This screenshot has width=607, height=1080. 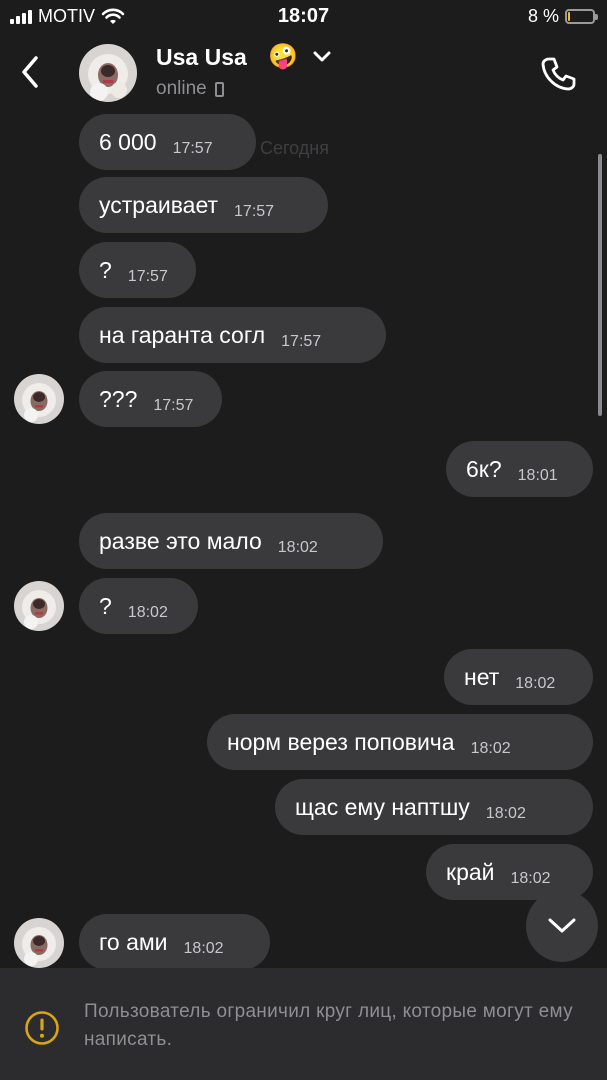 What do you see at coordinates (600, 285) in the screenshot?
I see `scrollbar` at bounding box center [600, 285].